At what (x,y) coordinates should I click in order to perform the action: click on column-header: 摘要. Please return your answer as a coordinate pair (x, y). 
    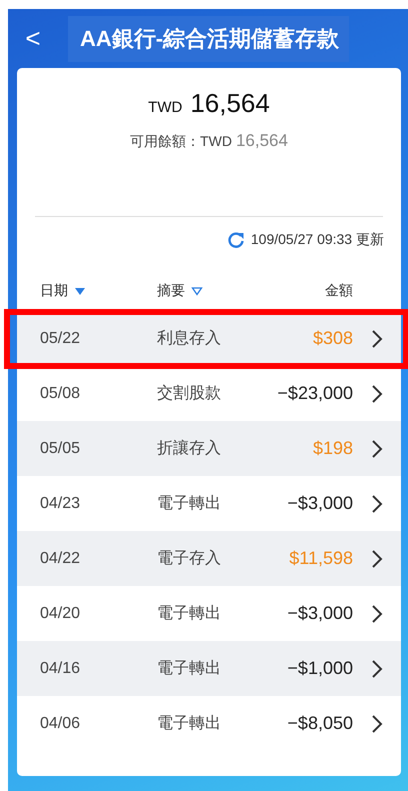
    Looking at the image, I should click on (171, 291).